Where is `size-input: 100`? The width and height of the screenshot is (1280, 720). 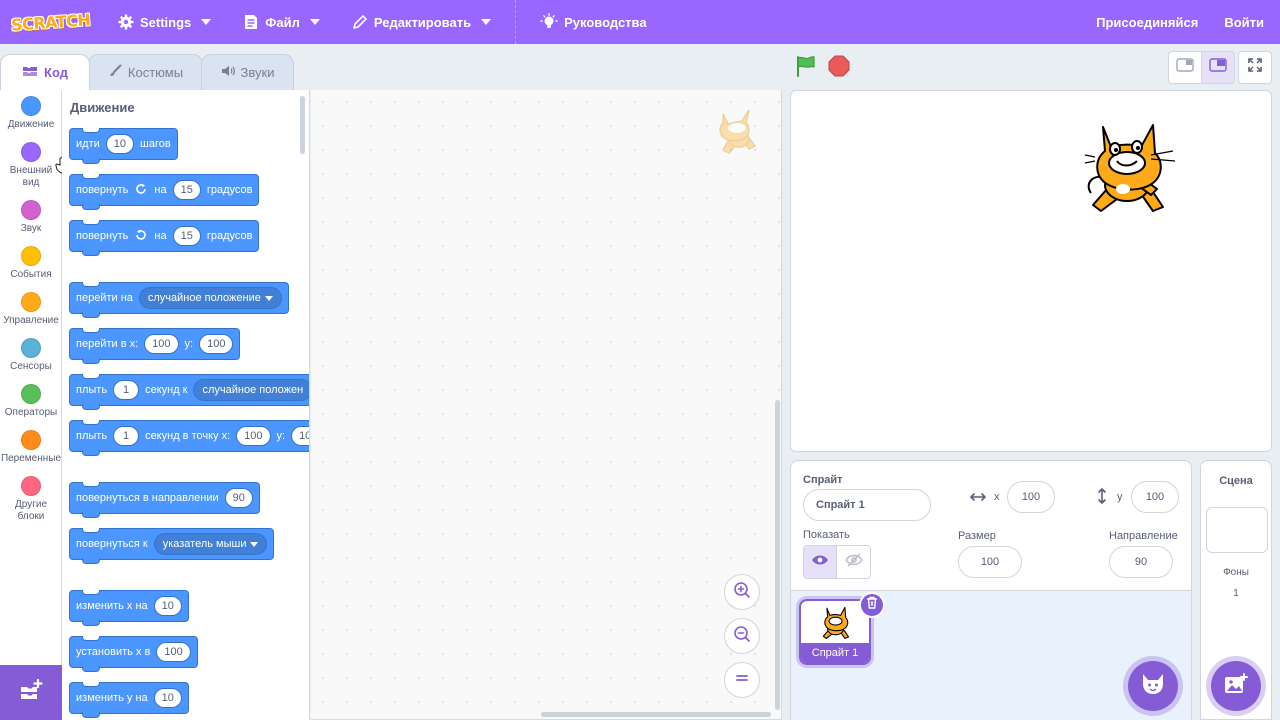 size-input: 100 is located at coordinates (990, 562).